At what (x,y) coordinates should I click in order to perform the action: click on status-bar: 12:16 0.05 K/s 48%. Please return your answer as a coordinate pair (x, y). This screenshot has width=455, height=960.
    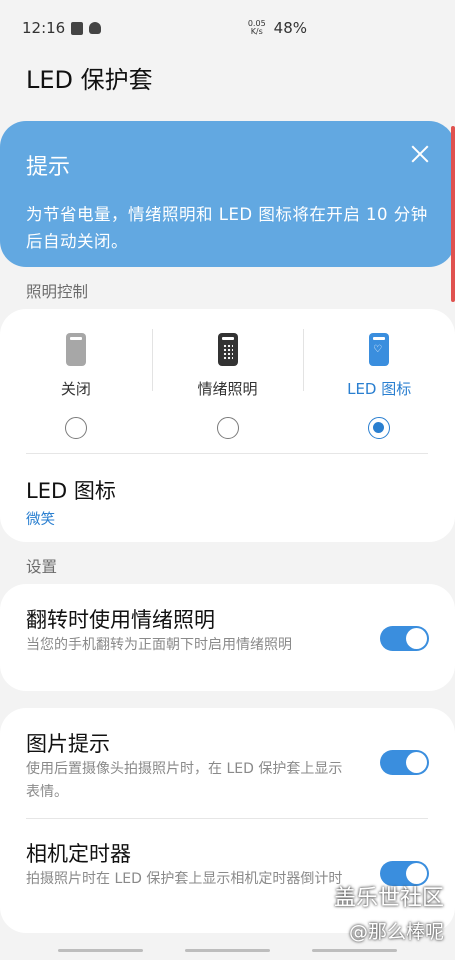
    Looking at the image, I should click on (227, 28).